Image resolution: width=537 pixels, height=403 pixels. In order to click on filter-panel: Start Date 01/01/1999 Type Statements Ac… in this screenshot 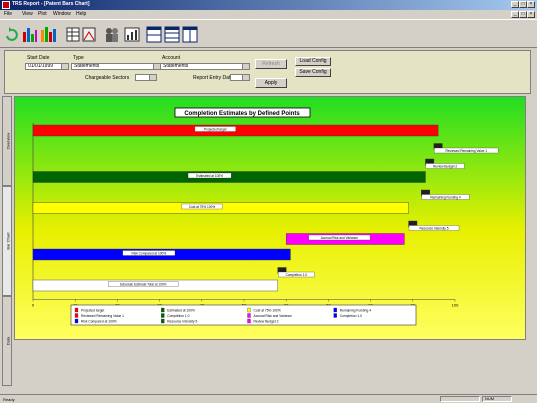, I will do `click(267, 72)`.